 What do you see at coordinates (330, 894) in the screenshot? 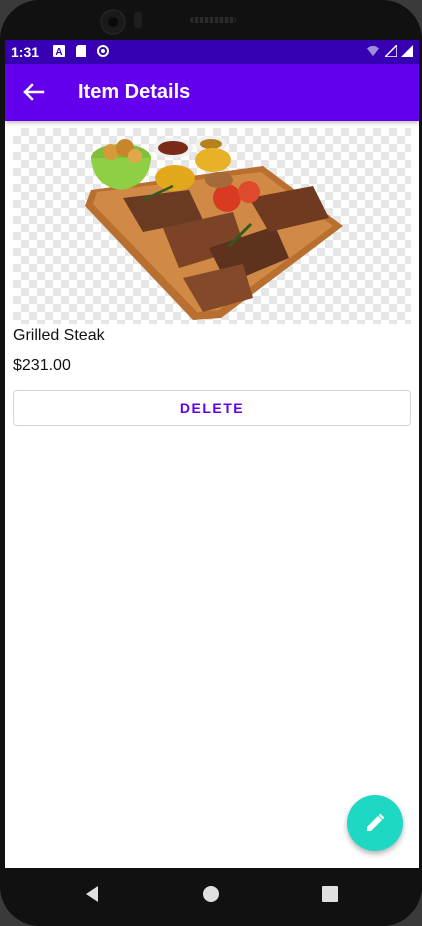
I see `nav-recents-icon` at bounding box center [330, 894].